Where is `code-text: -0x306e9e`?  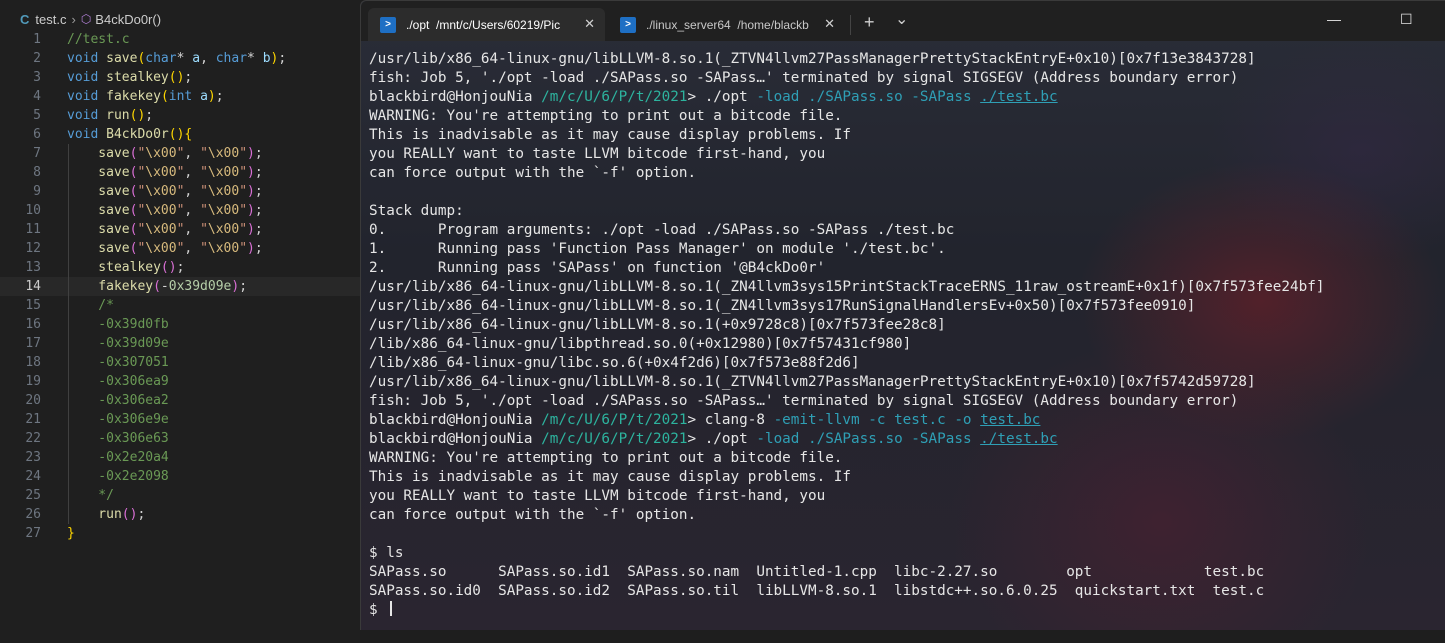 code-text: -0x306e9e is located at coordinates (117, 419).